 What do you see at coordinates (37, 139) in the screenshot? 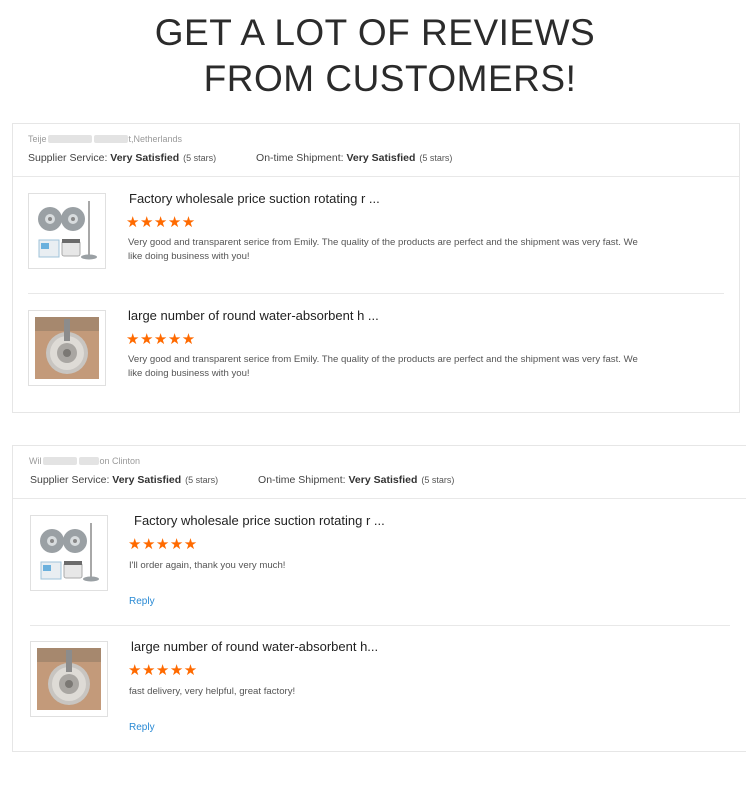
I see `reviewer-name-start: Teije` at bounding box center [37, 139].